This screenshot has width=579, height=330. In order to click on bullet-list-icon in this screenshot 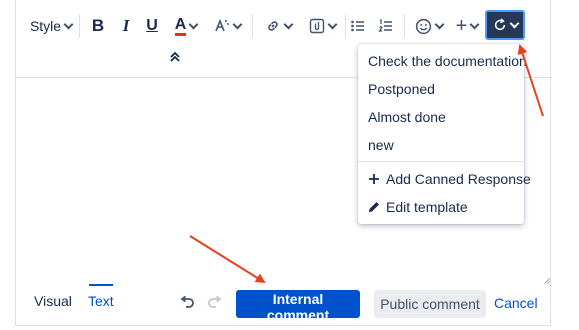, I will do `click(357, 26)`.